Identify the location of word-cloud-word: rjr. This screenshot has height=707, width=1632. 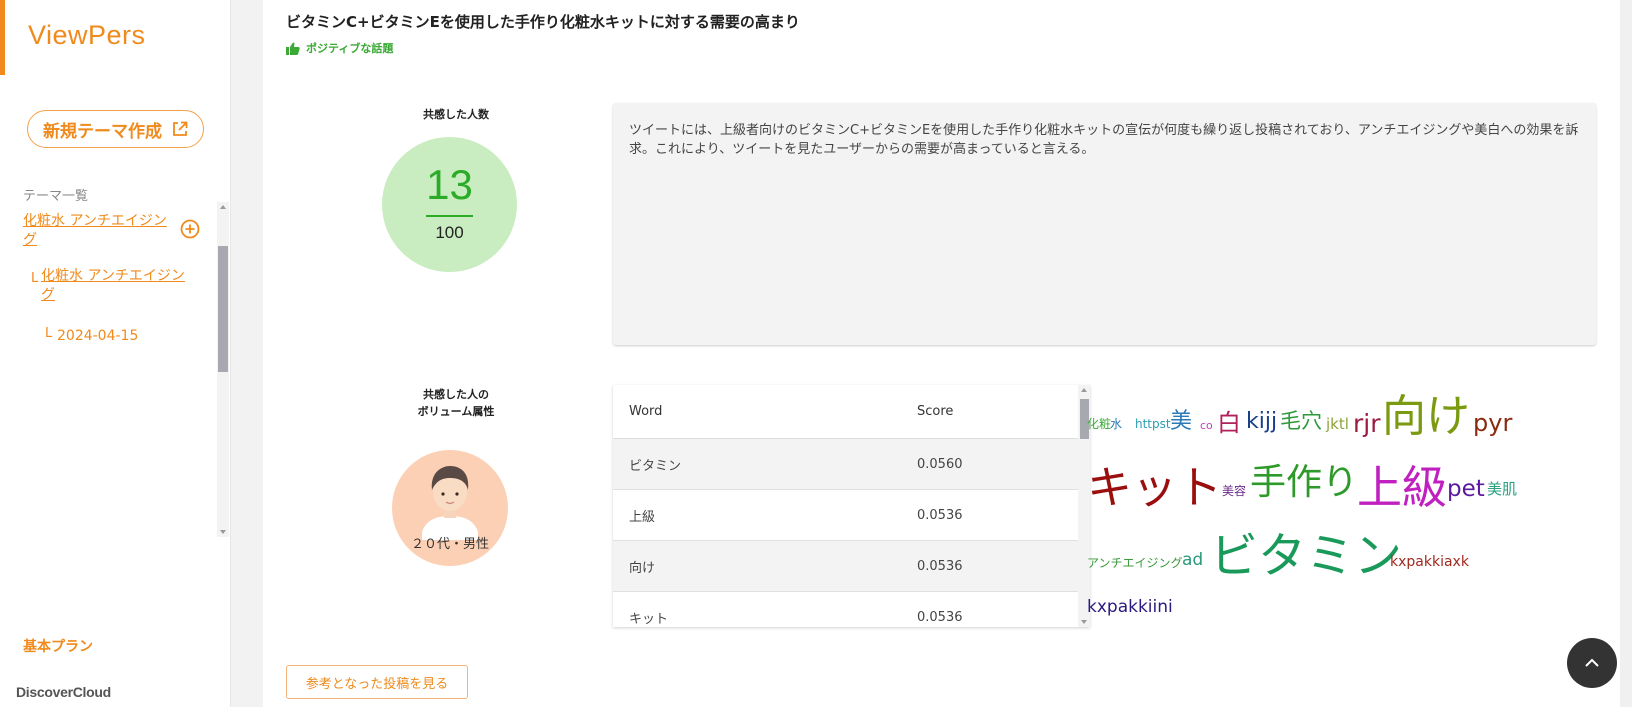
(1367, 423).